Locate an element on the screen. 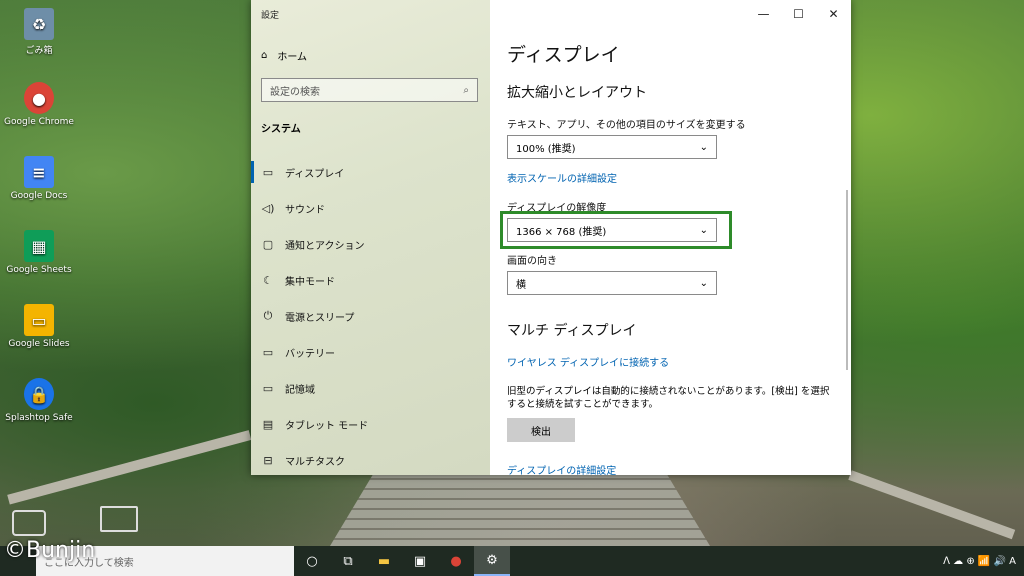 This screenshot has width=1024, height=576. sidebar-item-label: ディスプレイ is located at coordinates (315, 174).